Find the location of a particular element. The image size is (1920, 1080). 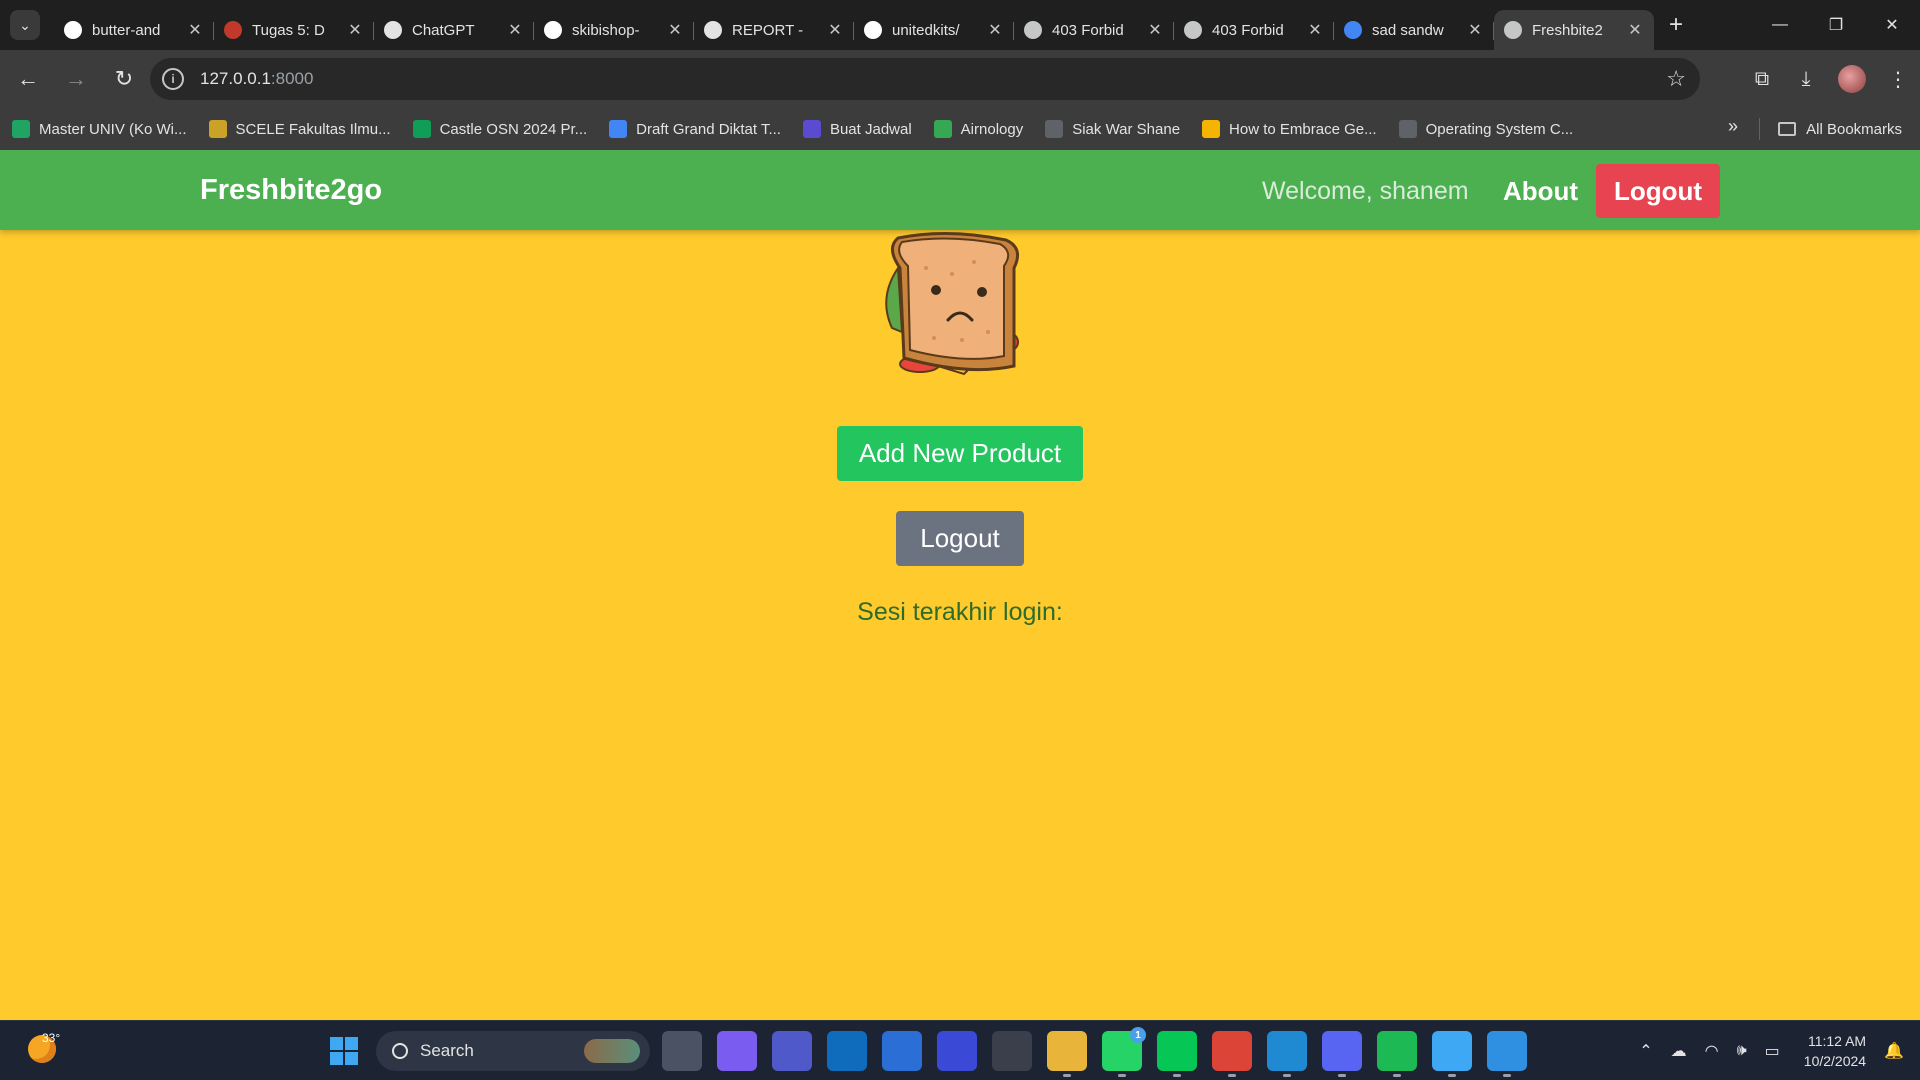

wifi-icon: ◠ is located at coordinates (1712, 1051).